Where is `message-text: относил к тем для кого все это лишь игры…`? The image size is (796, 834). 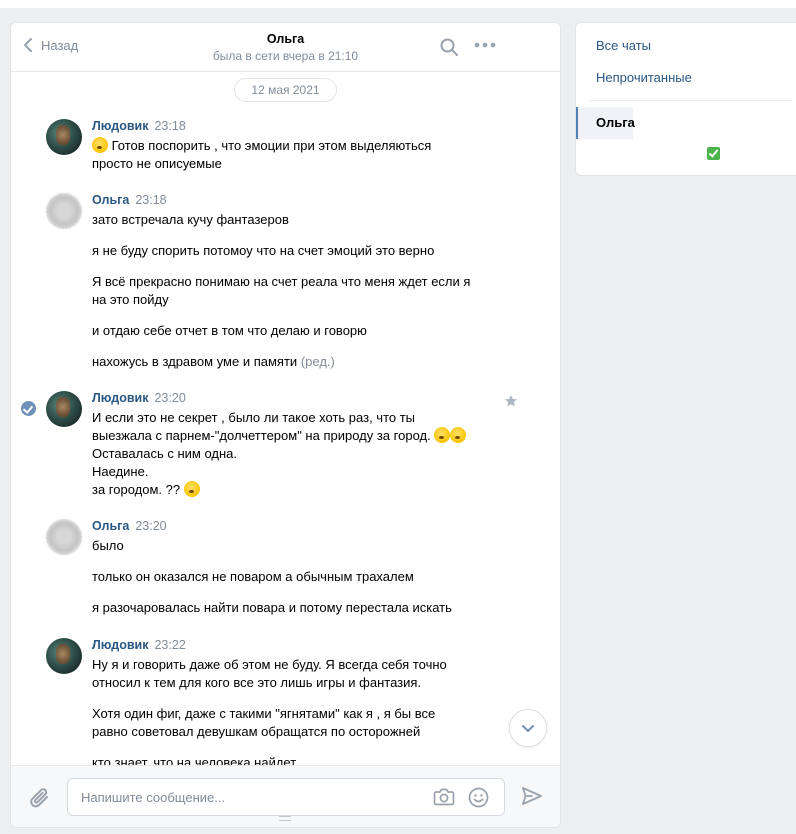 message-text: относил к тем для кого все это лишь игры… is located at coordinates (257, 682).